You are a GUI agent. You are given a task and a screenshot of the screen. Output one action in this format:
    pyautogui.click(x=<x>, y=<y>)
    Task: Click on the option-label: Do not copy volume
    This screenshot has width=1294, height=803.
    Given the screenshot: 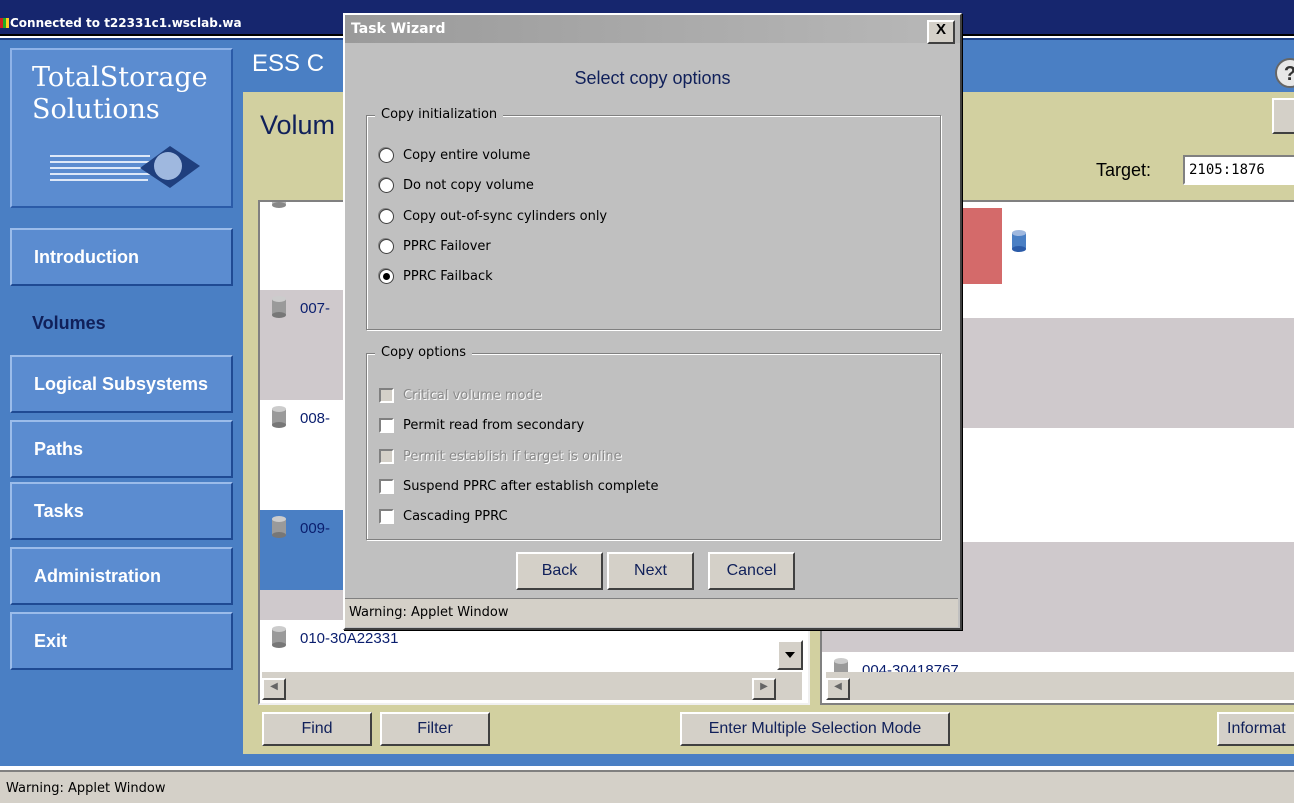 What is the action you would take?
    pyautogui.click(x=468, y=185)
    